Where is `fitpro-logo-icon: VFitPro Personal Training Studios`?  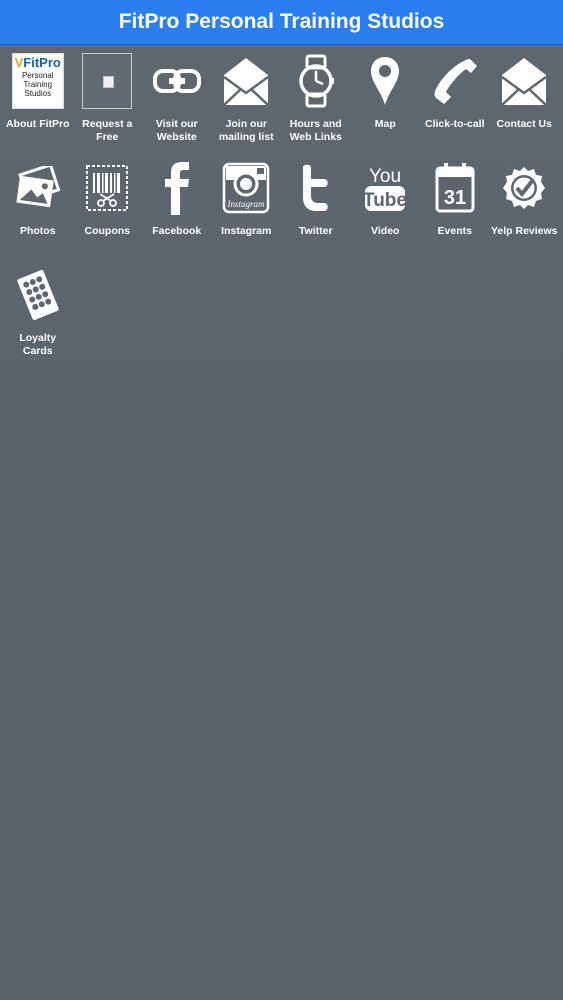
fitpro-logo-icon: VFitPro Personal Training Studios is located at coordinates (38, 81).